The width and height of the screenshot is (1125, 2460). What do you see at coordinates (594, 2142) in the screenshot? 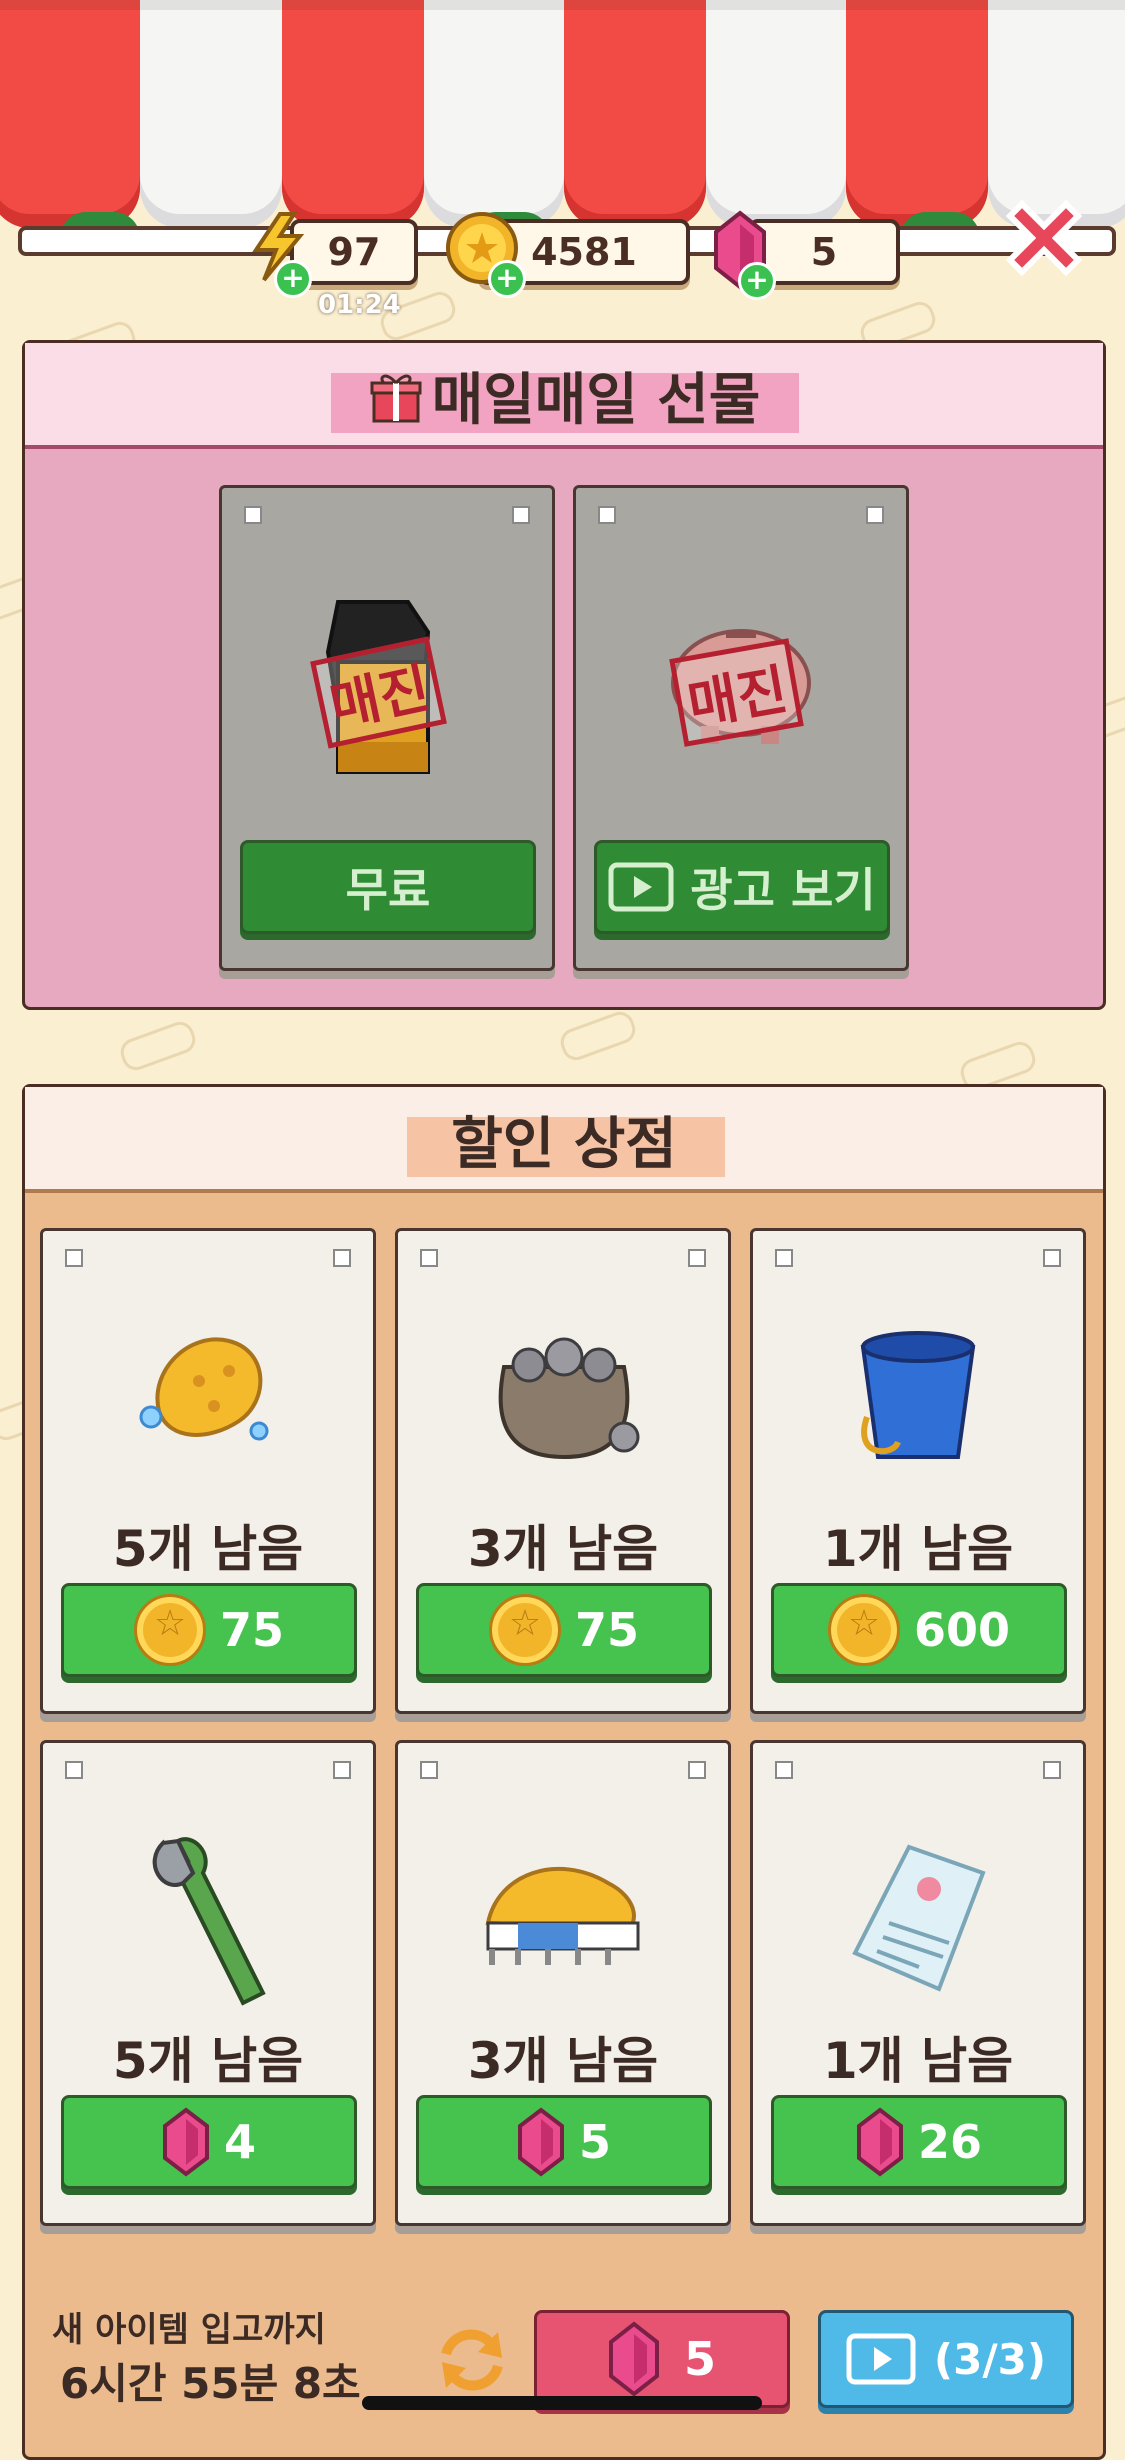
I see `price: 5` at bounding box center [594, 2142].